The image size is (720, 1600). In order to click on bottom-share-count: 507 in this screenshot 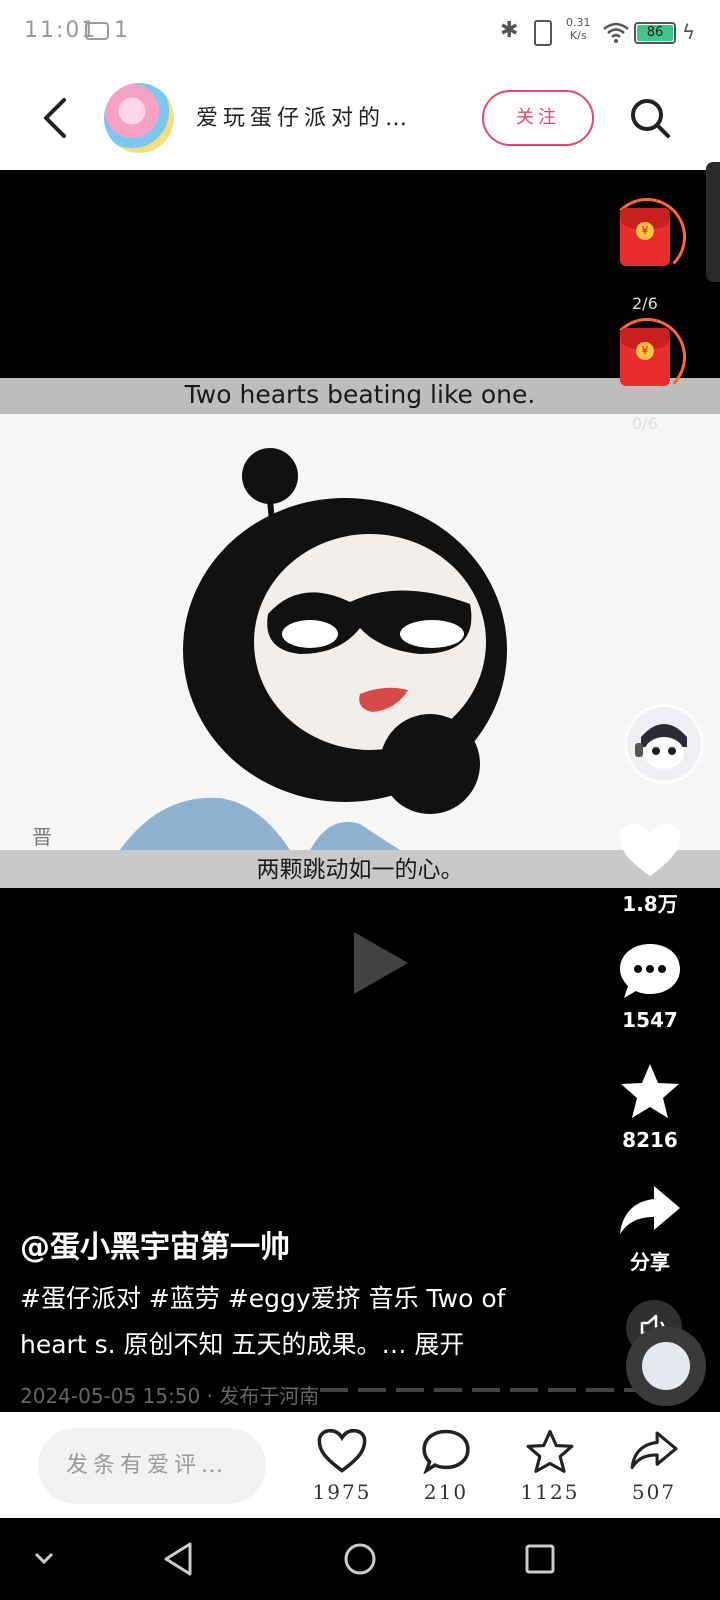, I will do `click(654, 1492)`.